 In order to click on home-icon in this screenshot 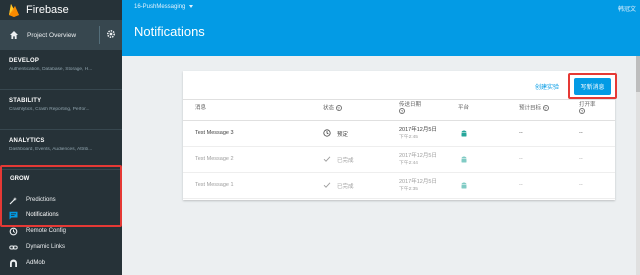, I will do `click(14, 35)`.